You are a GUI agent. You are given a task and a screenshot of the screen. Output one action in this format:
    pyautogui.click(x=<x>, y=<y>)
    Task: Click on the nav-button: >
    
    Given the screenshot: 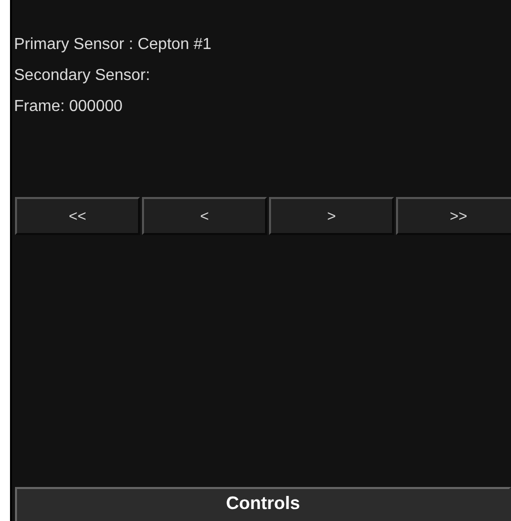 What is the action you would take?
    pyautogui.click(x=331, y=216)
    